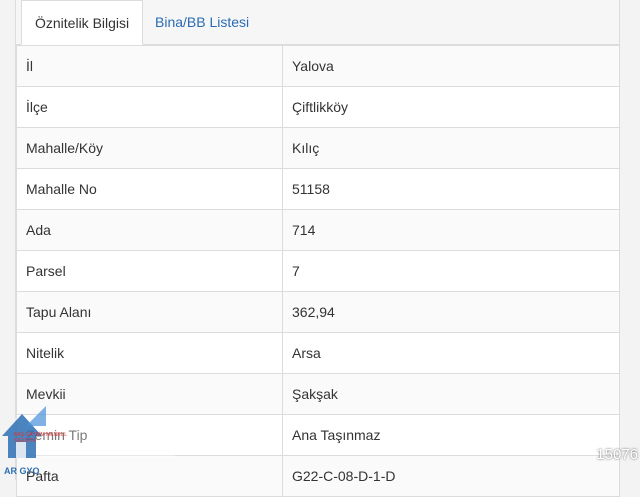 Image resolution: width=640 pixels, height=497 pixels. I want to click on row-label: Pafta, so click(149, 476).